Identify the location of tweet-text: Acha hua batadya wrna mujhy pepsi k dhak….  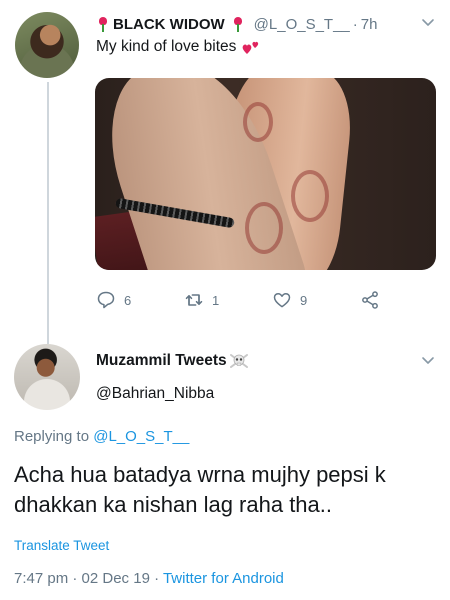
(200, 489).